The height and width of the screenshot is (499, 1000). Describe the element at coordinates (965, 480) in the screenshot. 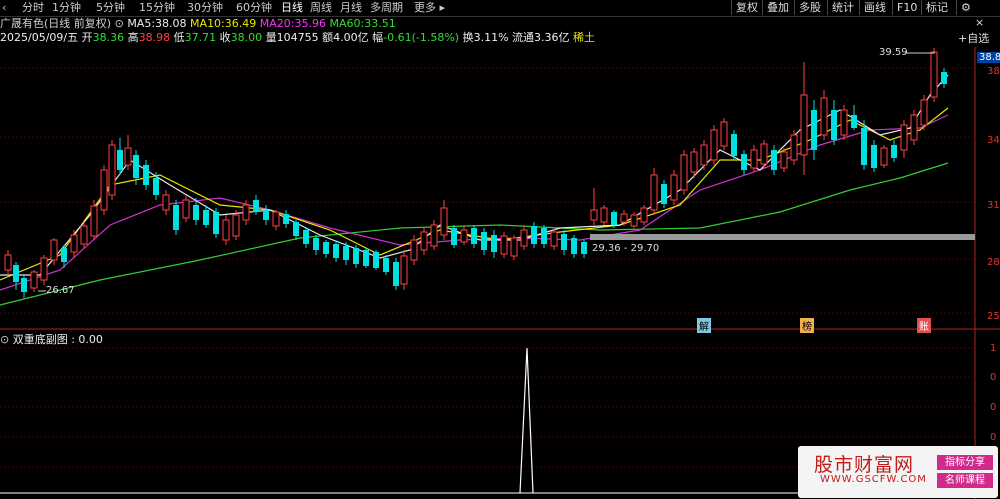

I see `watermark-tag-courses: 名师课程` at that location.